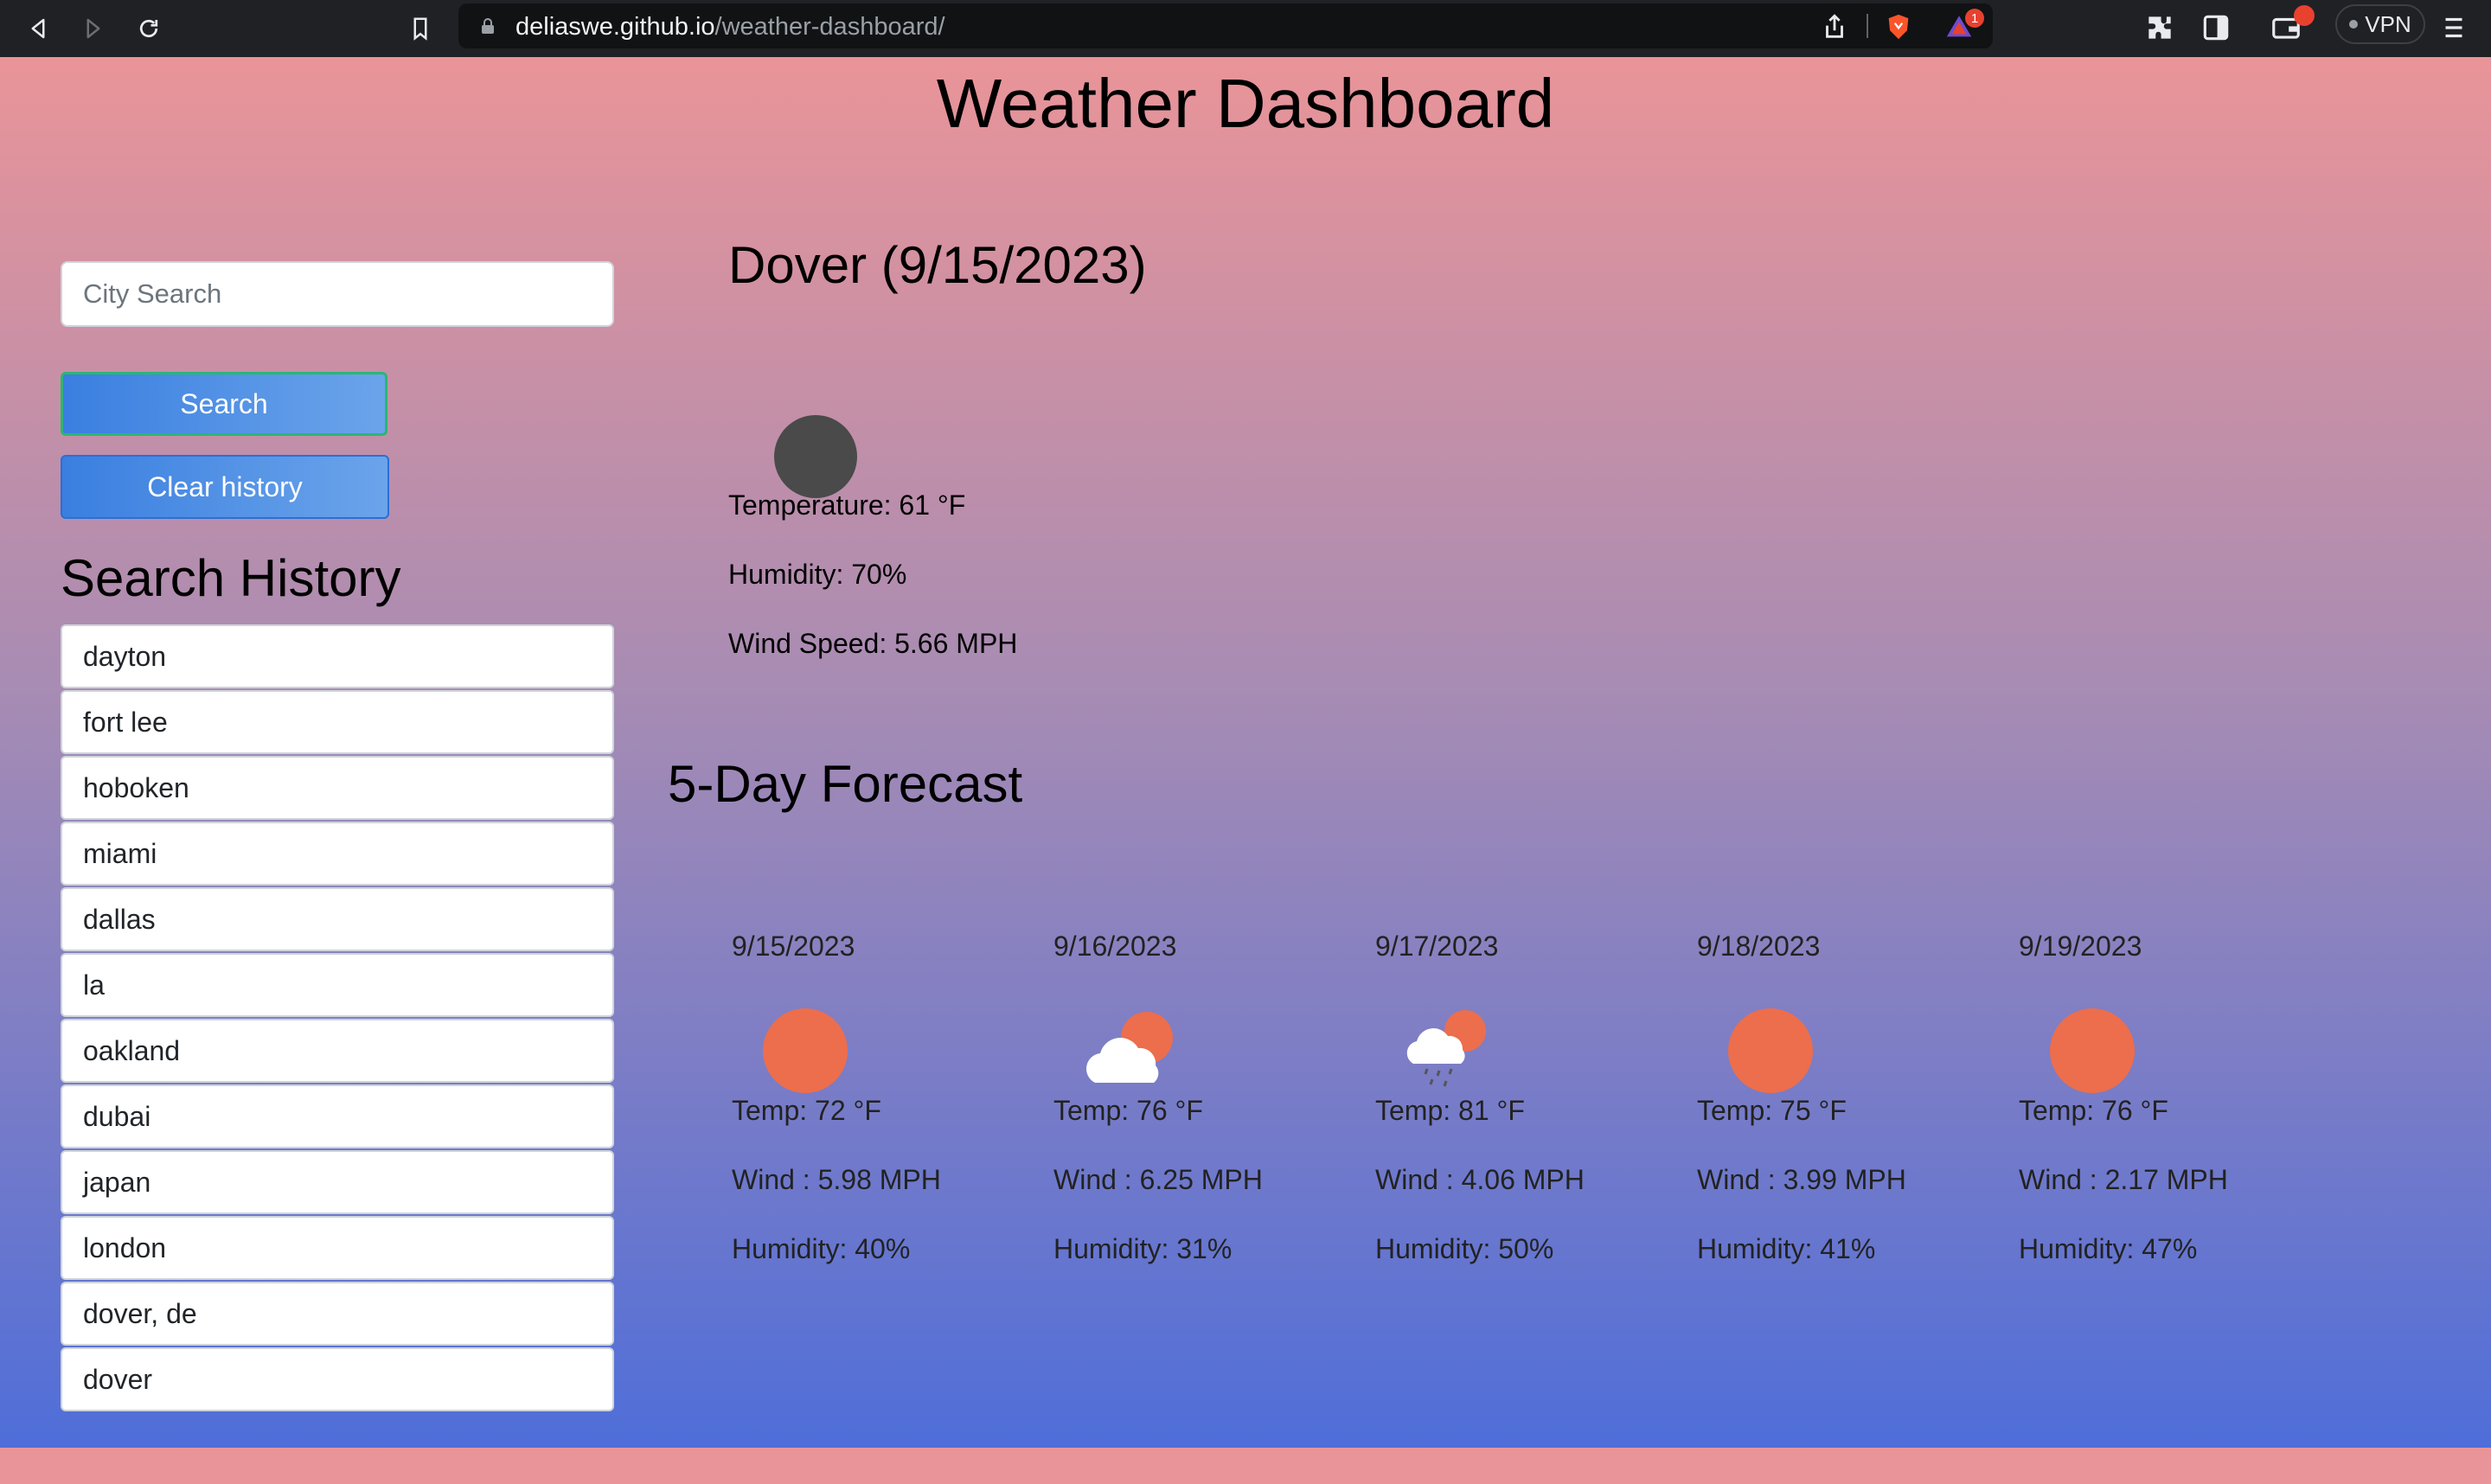  What do you see at coordinates (337, 919) in the screenshot?
I see `history-item: dallas` at bounding box center [337, 919].